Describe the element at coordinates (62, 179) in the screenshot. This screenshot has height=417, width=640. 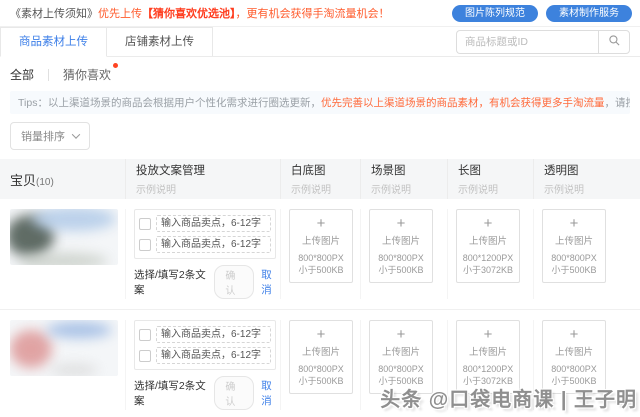
I see `column-header-baby: 宝贝(10)` at that location.